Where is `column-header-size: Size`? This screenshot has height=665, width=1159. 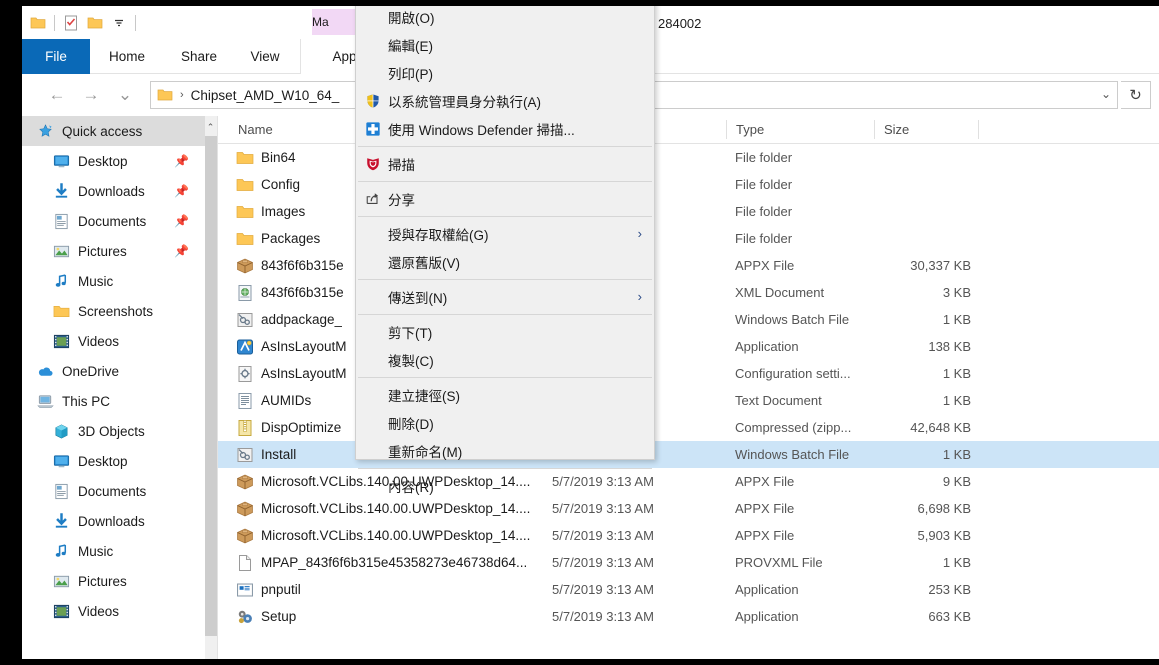
column-header-size: Size is located at coordinates (896, 129).